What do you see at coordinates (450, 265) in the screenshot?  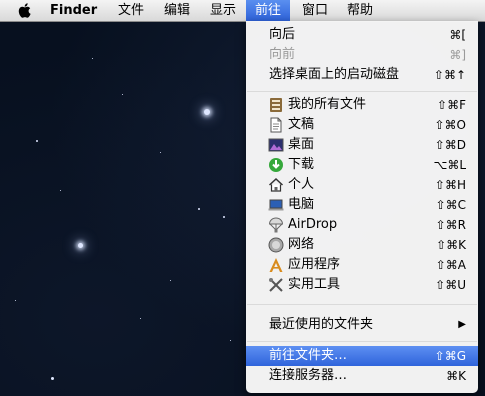 I see `shortcut-label: ⇧⌘A` at bounding box center [450, 265].